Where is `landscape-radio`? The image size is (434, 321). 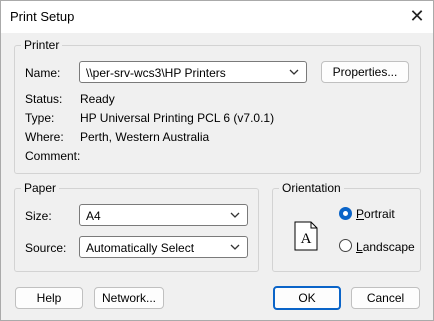 landscape-radio is located at coordinates (345, 245).